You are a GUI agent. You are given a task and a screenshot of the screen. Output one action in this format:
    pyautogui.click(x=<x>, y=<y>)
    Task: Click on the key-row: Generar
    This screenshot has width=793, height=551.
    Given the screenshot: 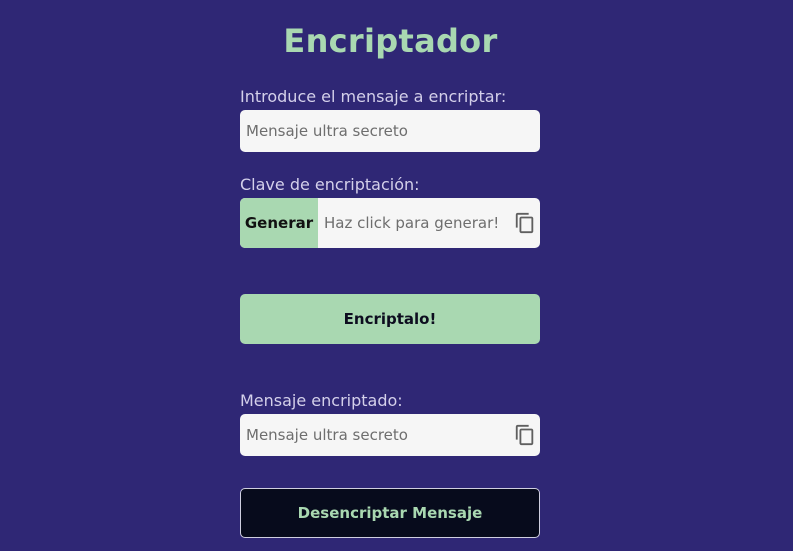 What is the action you would take?
    pyautogui.click(x=390, y=223)
    